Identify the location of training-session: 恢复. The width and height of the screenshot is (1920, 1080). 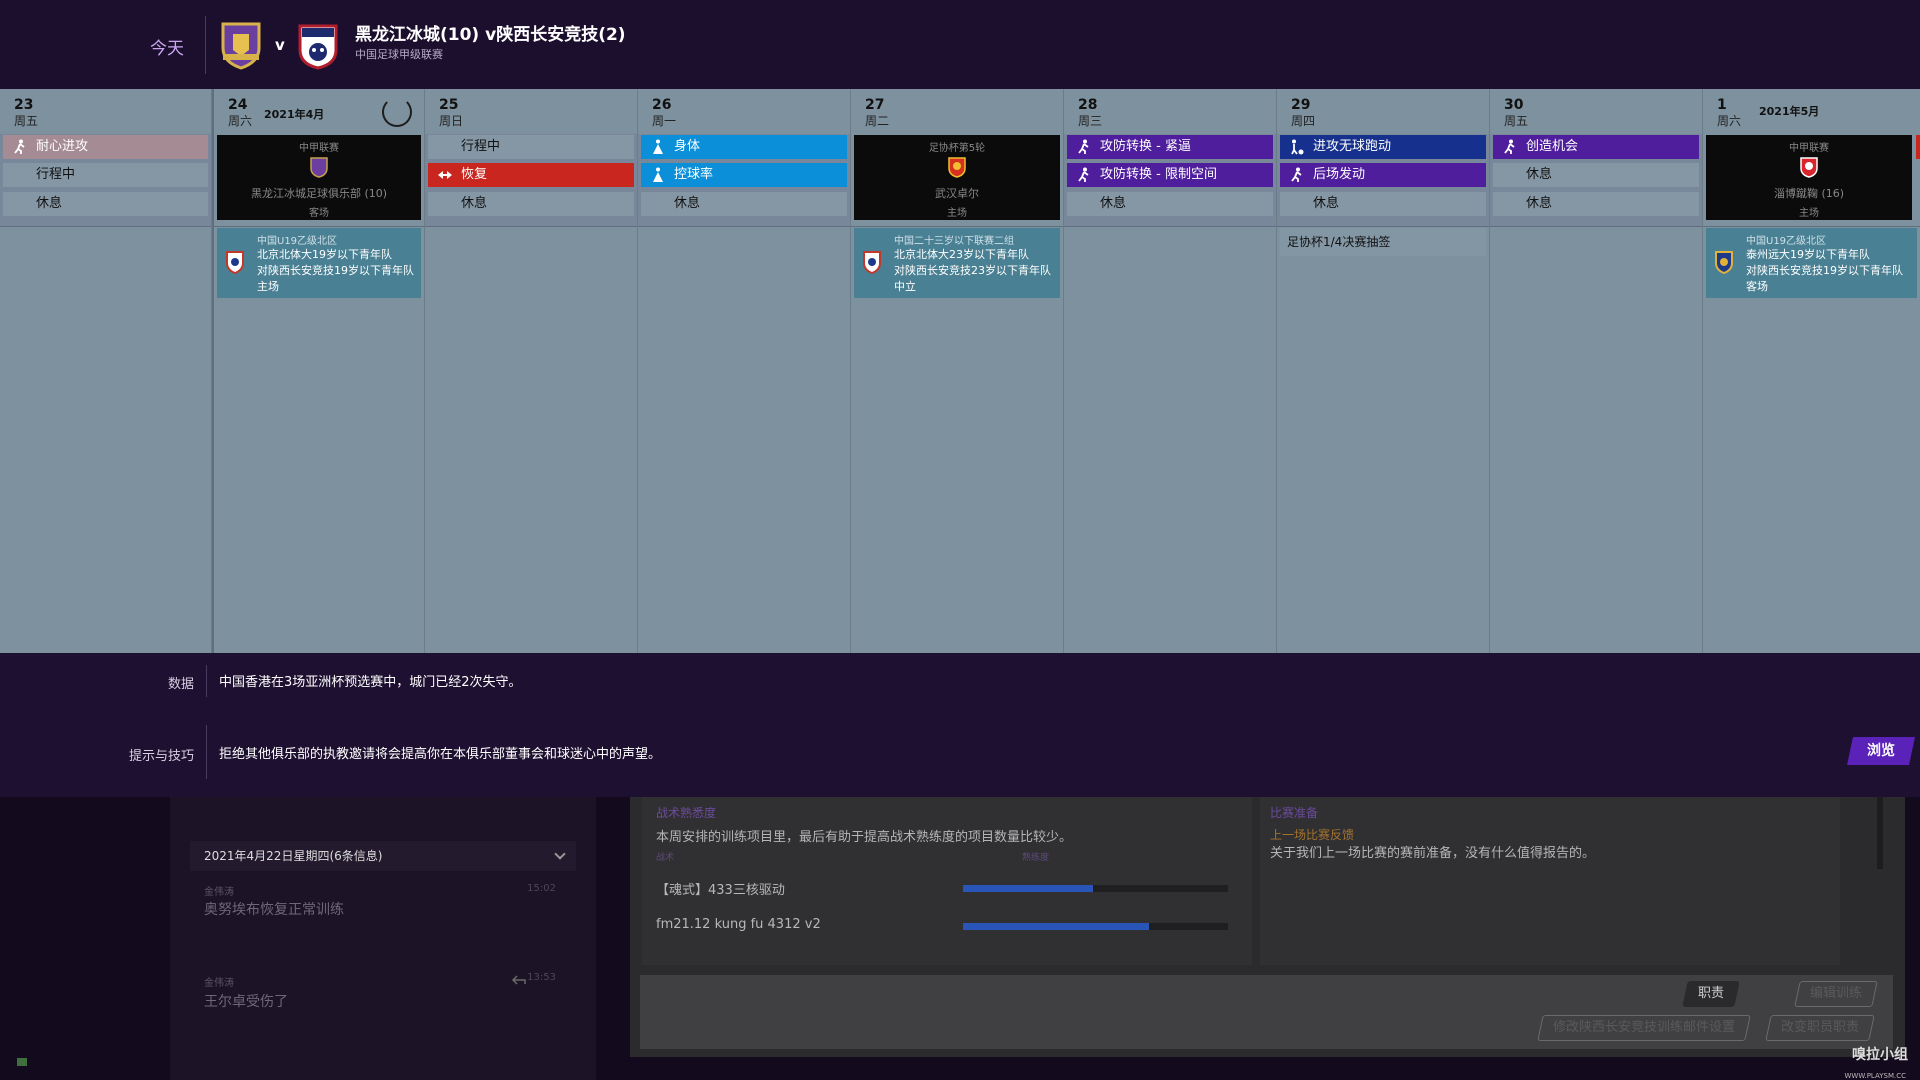
(531, 175).